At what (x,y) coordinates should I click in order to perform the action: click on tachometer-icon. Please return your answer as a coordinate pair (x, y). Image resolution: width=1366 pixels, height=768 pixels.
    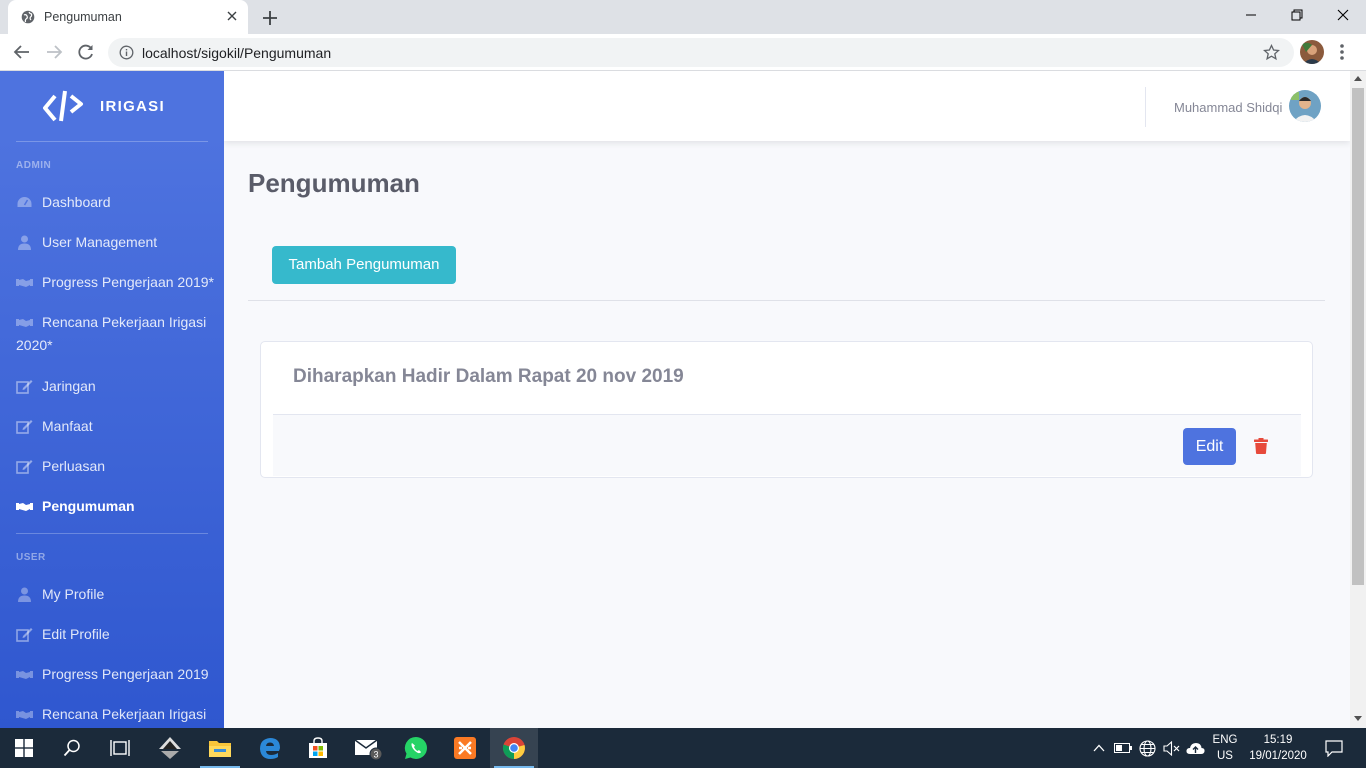
    Looking at the image, I should click on (24, 202).